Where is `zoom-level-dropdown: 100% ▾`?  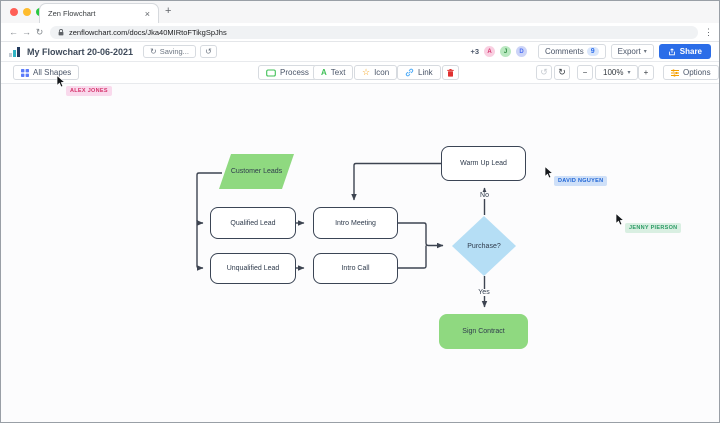
zoom-level-dropdown: 100% ▾ is located at coordinates (617, 72).